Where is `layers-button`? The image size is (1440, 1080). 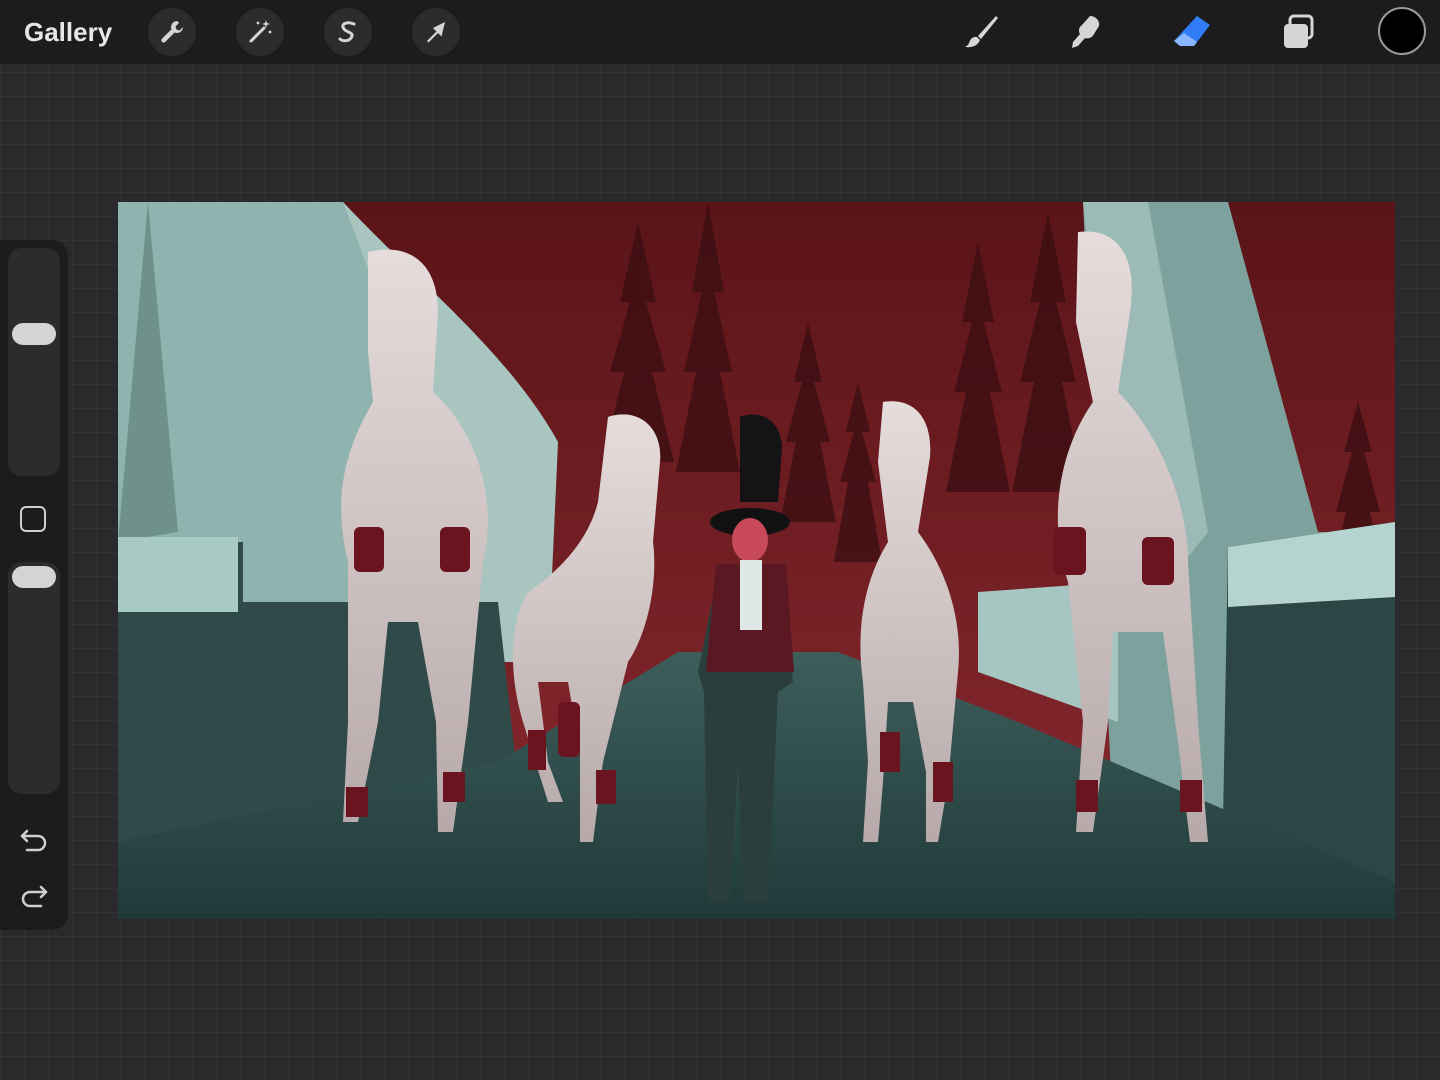 layers-button is located at coordinates (1298, 32).